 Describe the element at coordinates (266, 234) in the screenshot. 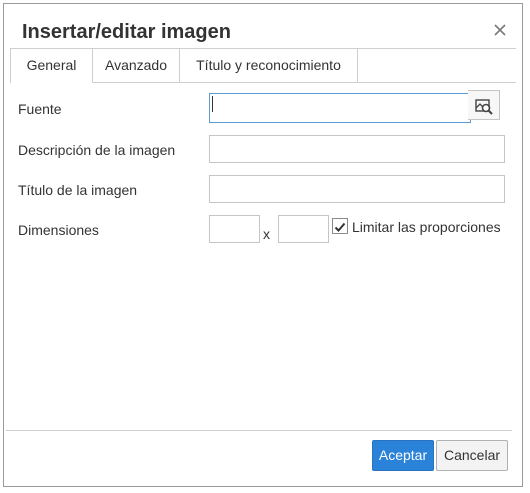

I see `dimension-separator: x` at that location.